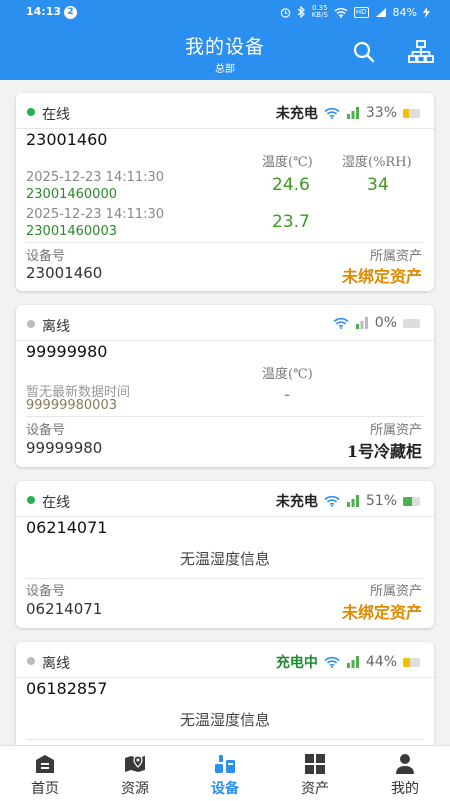 This screenshot has height=801, width=450. What do you see at coordinates (341, 12) in the screenshot?
I see `wifi-status-icon` at bounding box center [341, 12].